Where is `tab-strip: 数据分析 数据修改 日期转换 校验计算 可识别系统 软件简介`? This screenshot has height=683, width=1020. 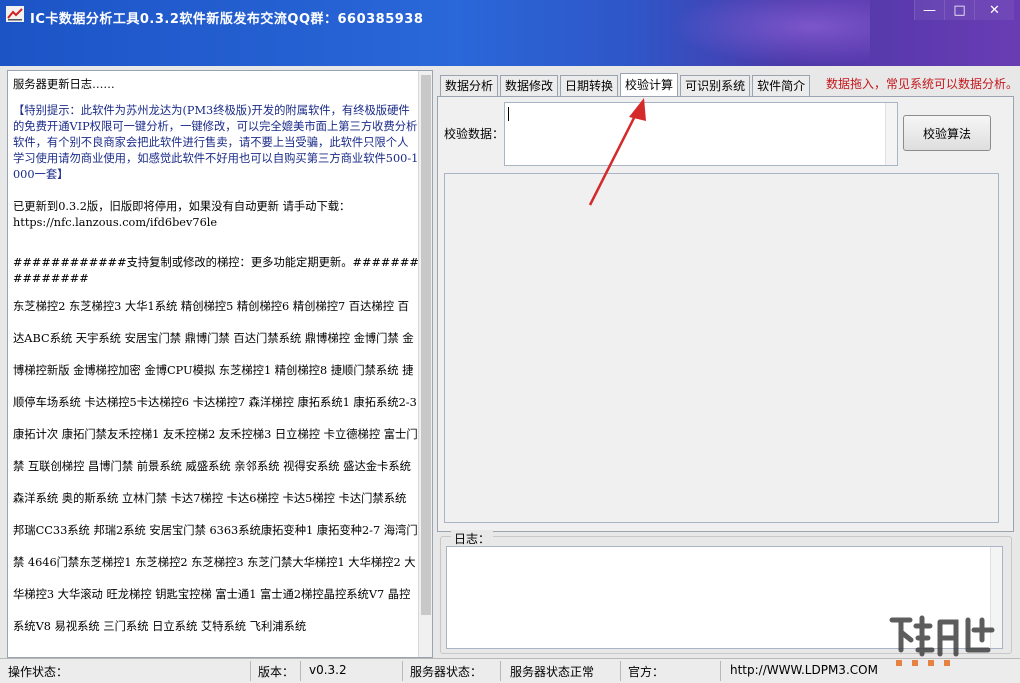
tab-strip: 数据分析 数据修改 日期转换 校验计算 可识别系统 软件简介 is located at coordinates (626, 84).